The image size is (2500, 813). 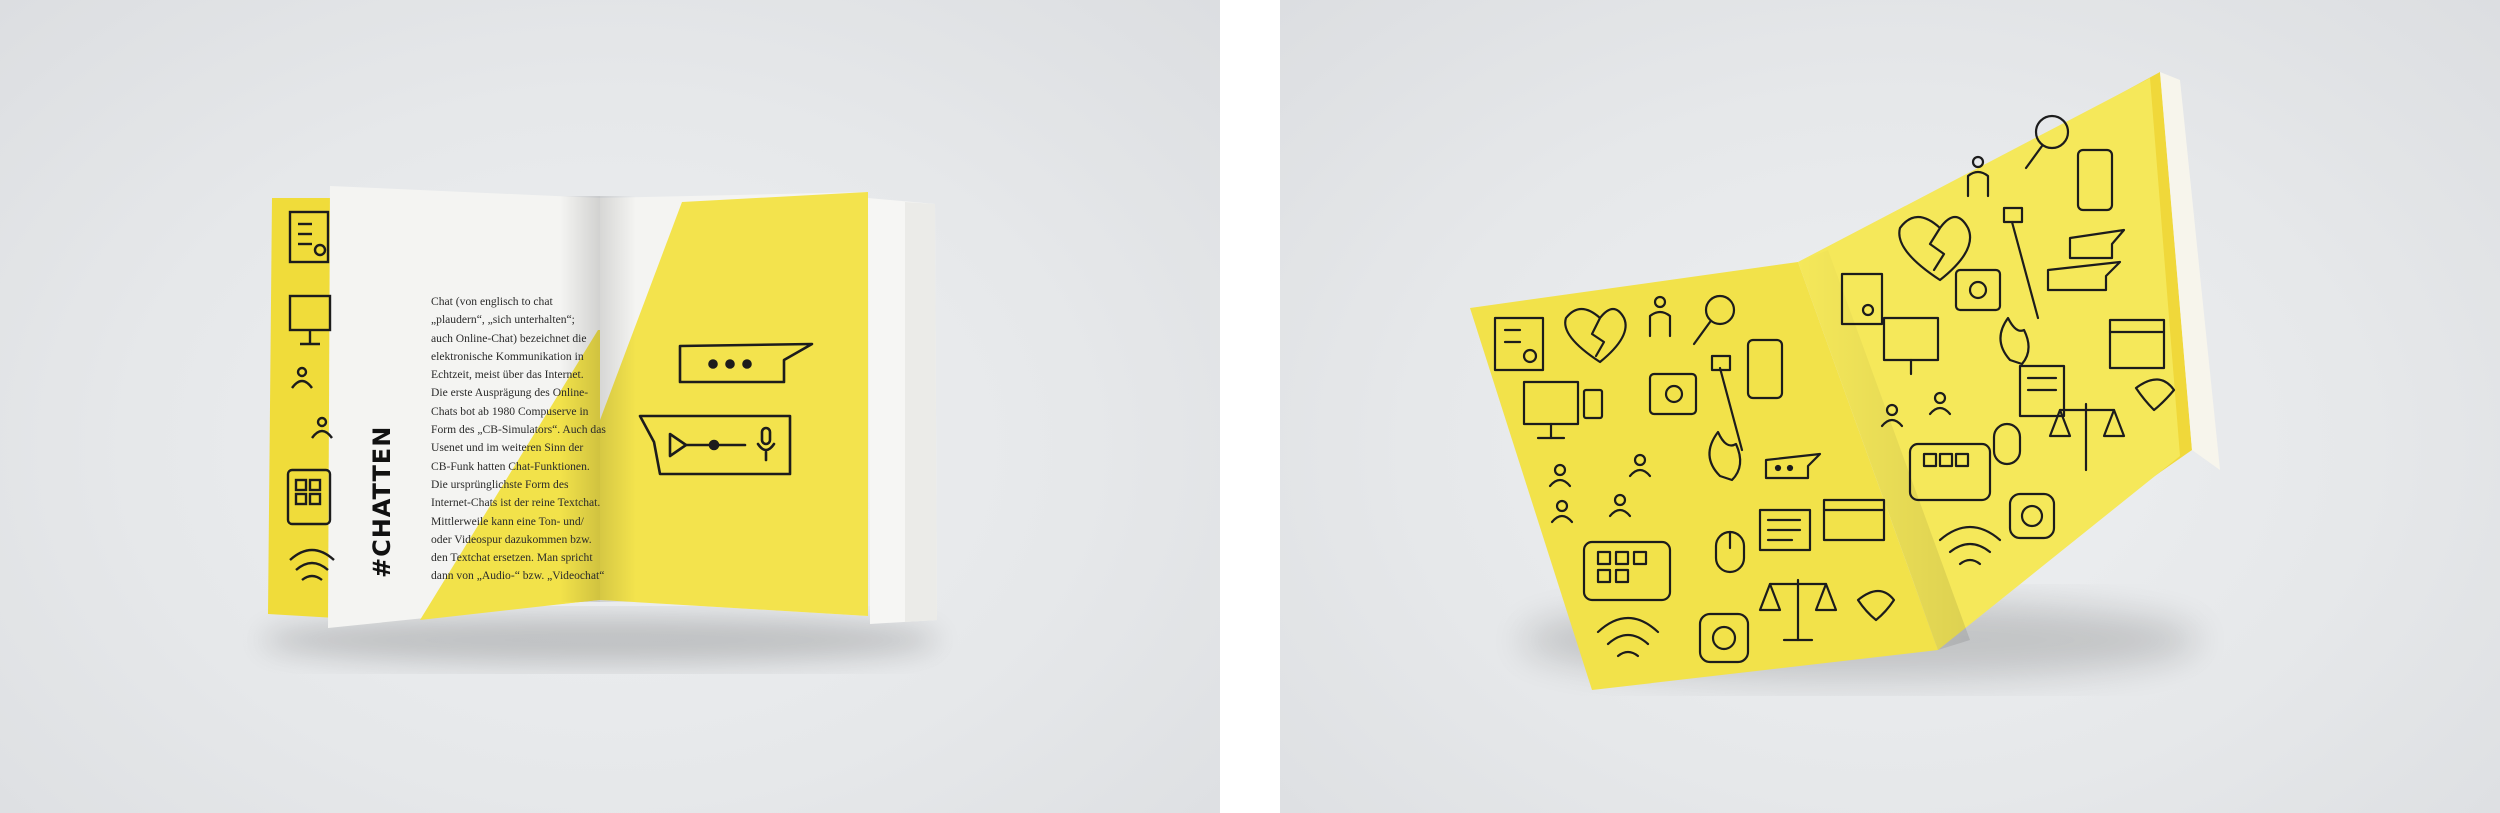 What do you see at coordinates (1978, 162) in the screenshot?
I see `person-icon` at bounding box center [1978, 162].